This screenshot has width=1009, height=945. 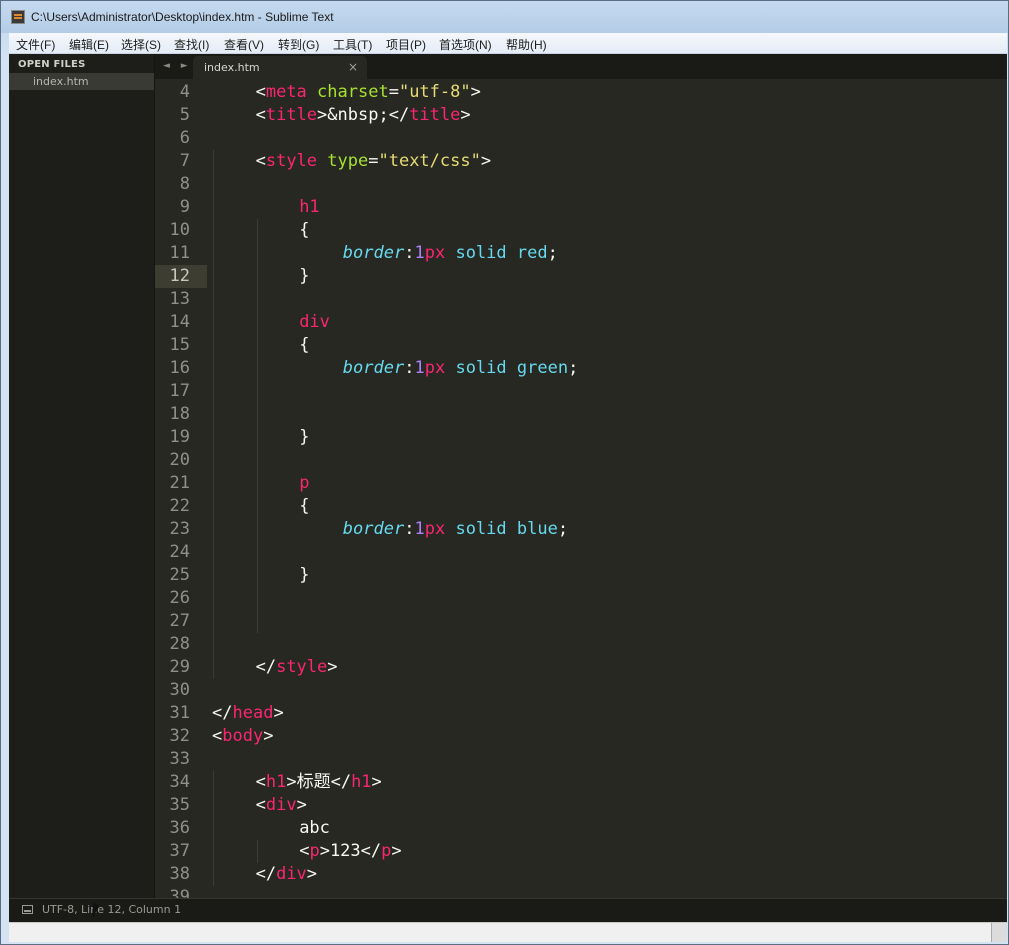 I want to click on code-token-plain: {, so click(x=304, y=506).